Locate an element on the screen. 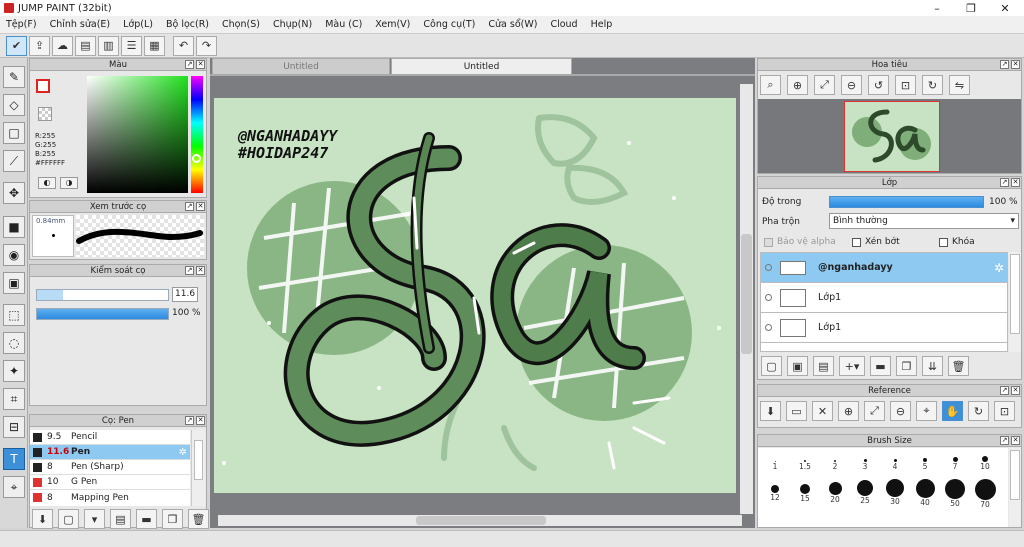 This screenshot has width=1024, height=547. brush-size-option: 25 is located at coordinates (865, 494).